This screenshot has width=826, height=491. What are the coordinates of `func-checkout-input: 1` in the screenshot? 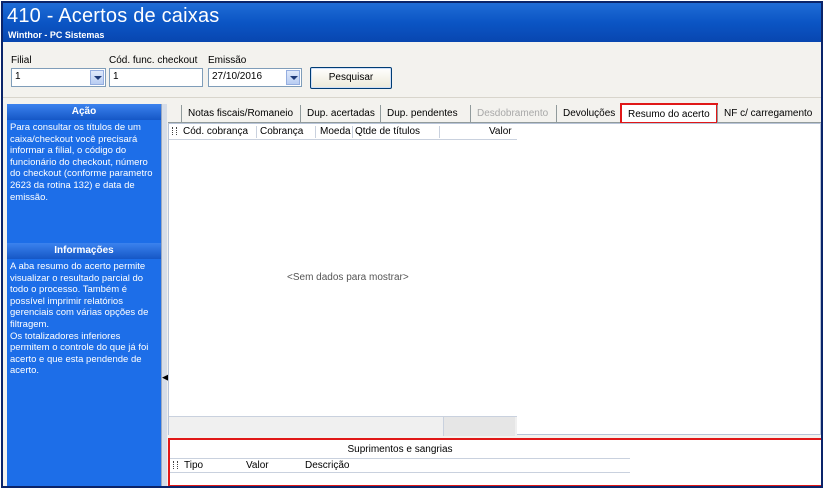 It's located at (156, 77).